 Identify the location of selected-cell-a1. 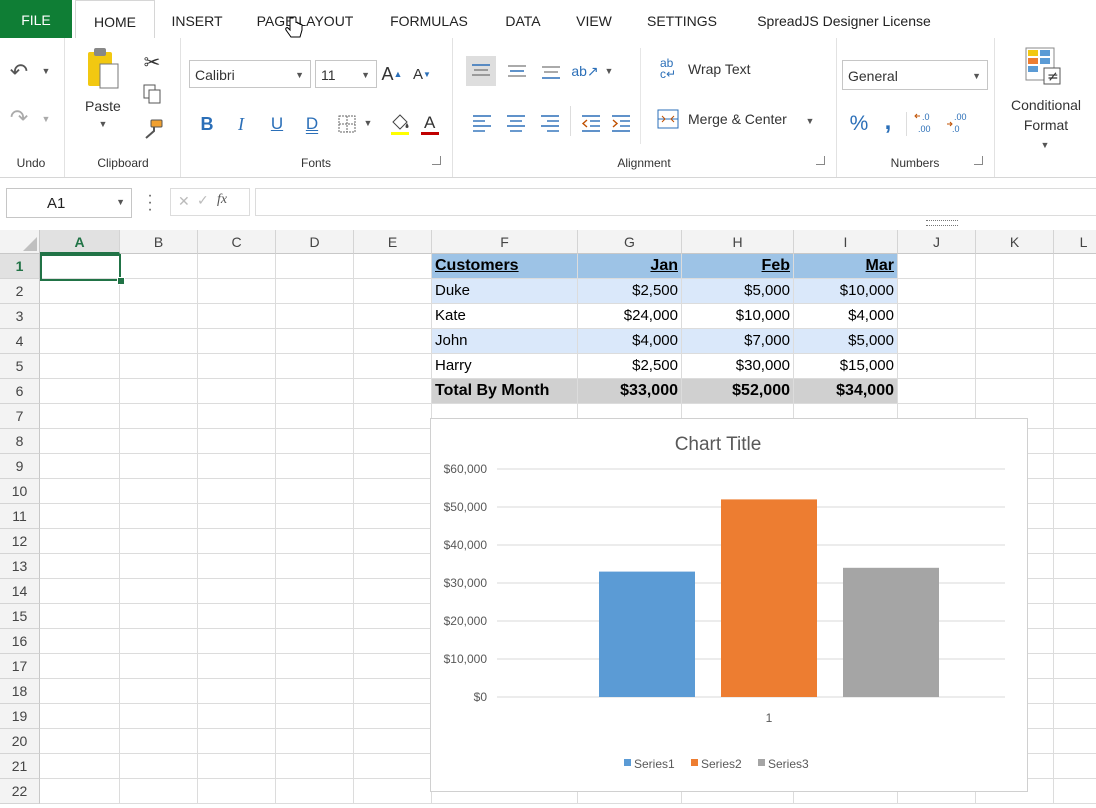
(80, 267).